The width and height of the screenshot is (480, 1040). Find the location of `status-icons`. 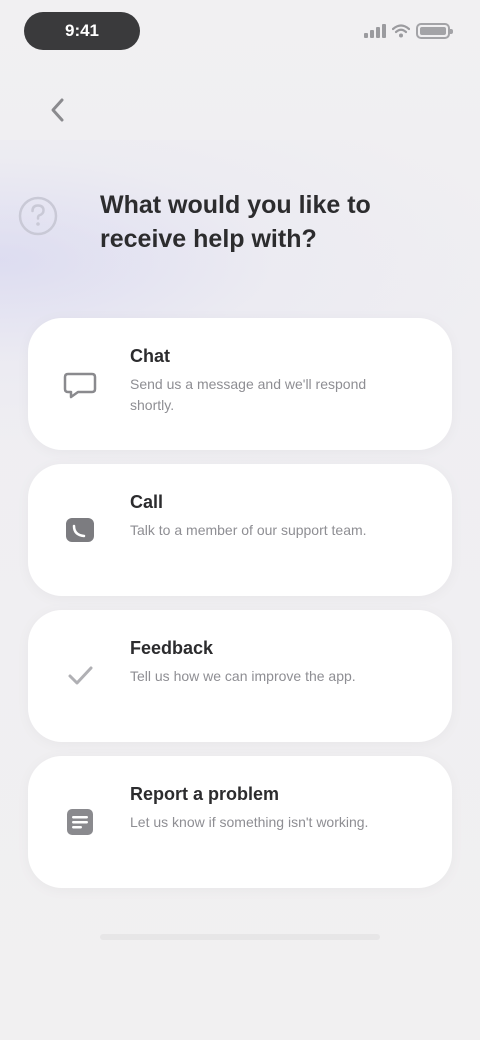

status-icons is located at coordinates (408, 31).